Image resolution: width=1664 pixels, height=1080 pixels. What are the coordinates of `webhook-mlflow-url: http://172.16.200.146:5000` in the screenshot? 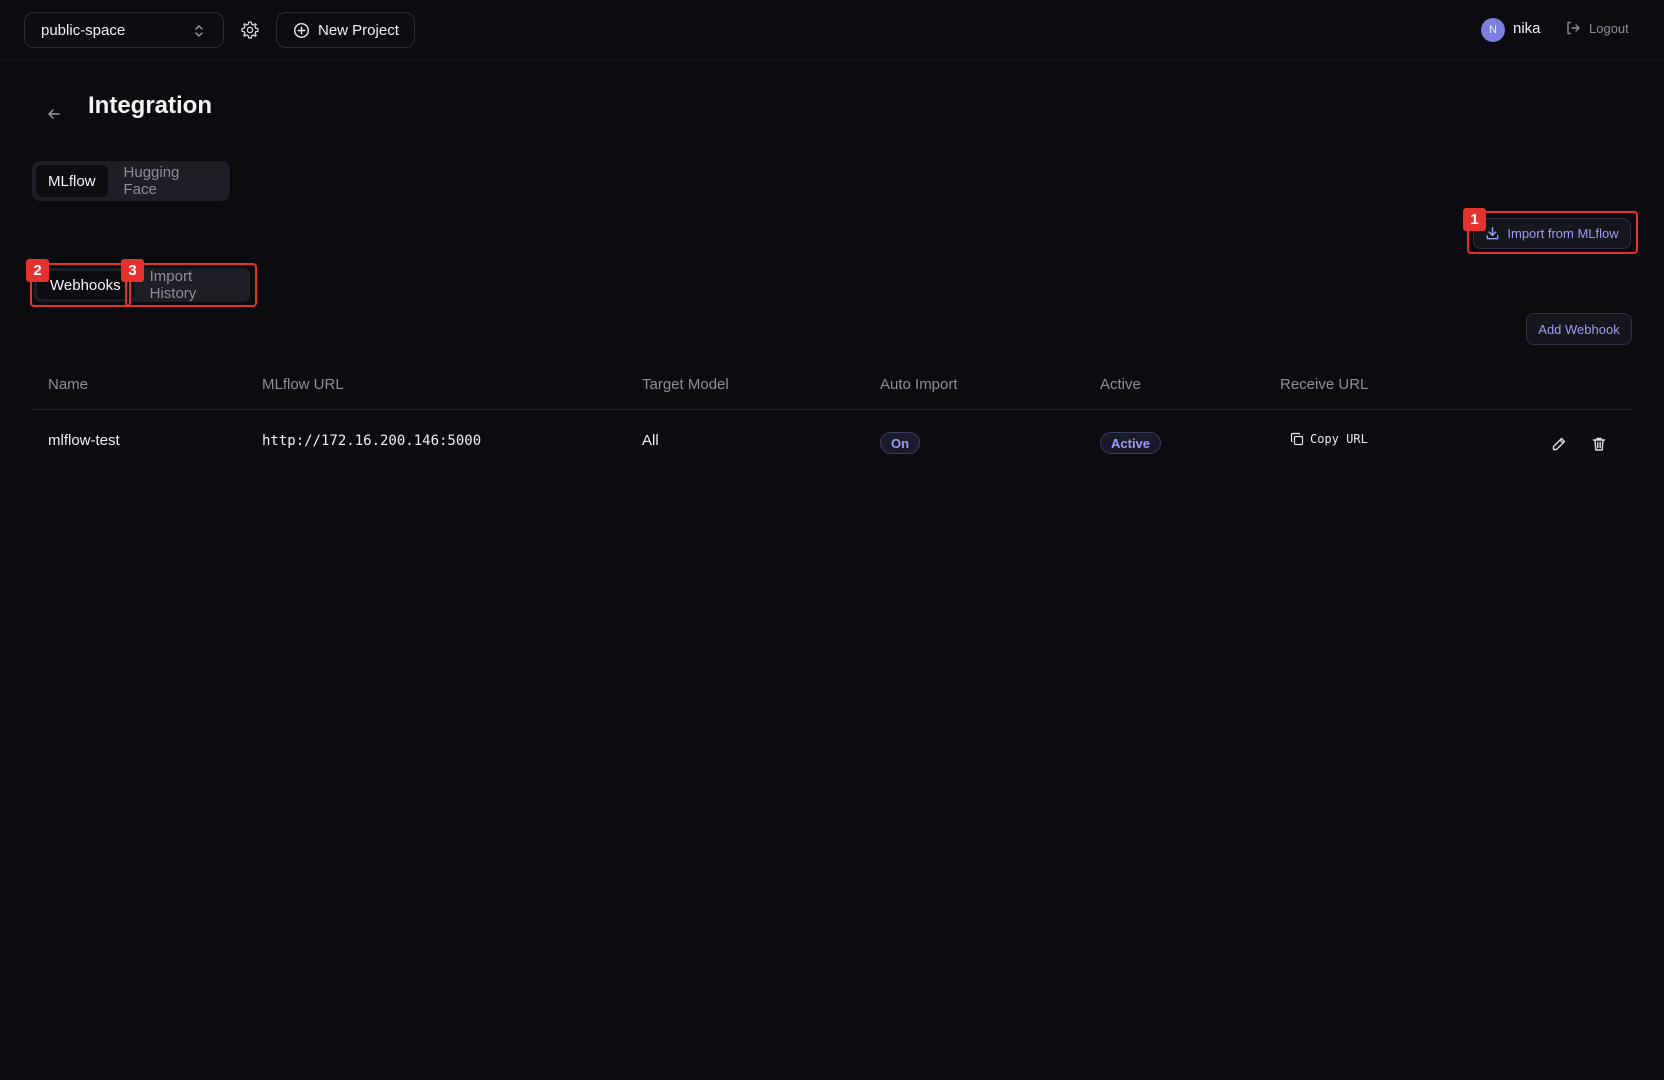 It's located at (372, 441).